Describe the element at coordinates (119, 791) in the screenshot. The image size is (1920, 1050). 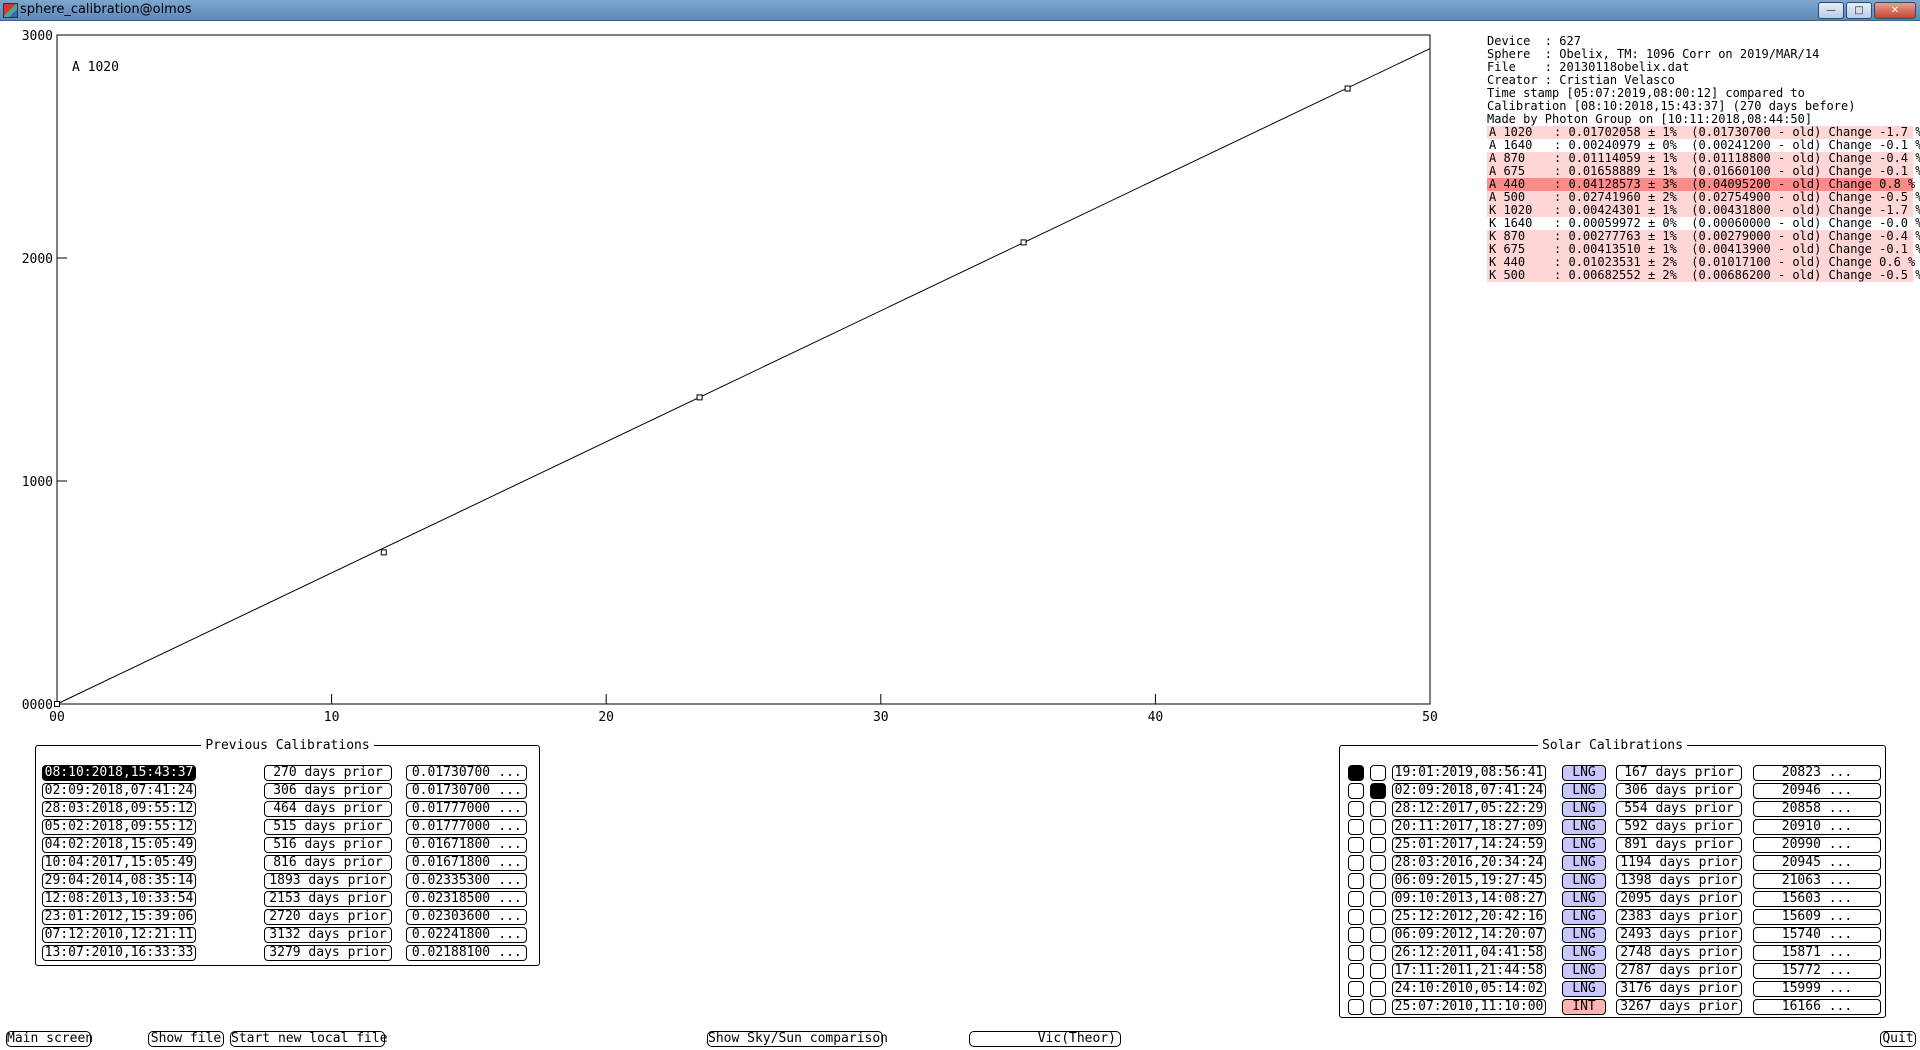
I see `previous-calibration-date: 02:09:2018,07:41:24` at that location.